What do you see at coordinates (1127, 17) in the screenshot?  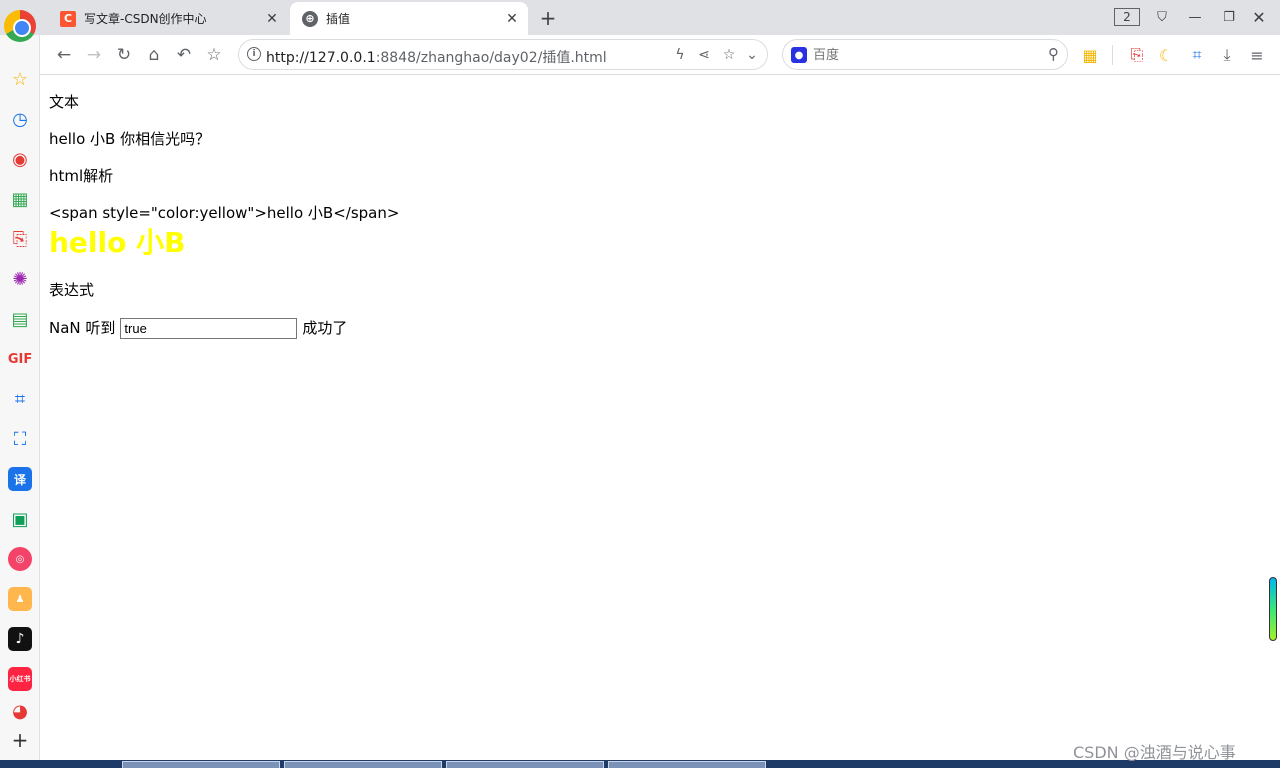 I see `tab-count-button: 2` at bounding box center [1127, 17].